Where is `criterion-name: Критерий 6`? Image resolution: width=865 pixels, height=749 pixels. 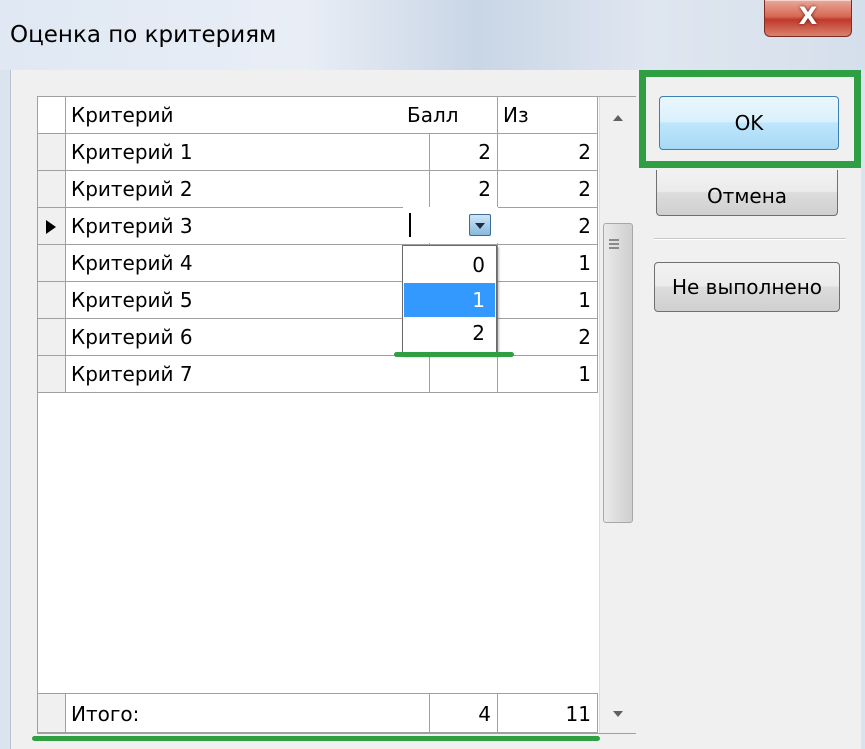 criterion-name: Критерий 6 is located at coordinates (248, 337).